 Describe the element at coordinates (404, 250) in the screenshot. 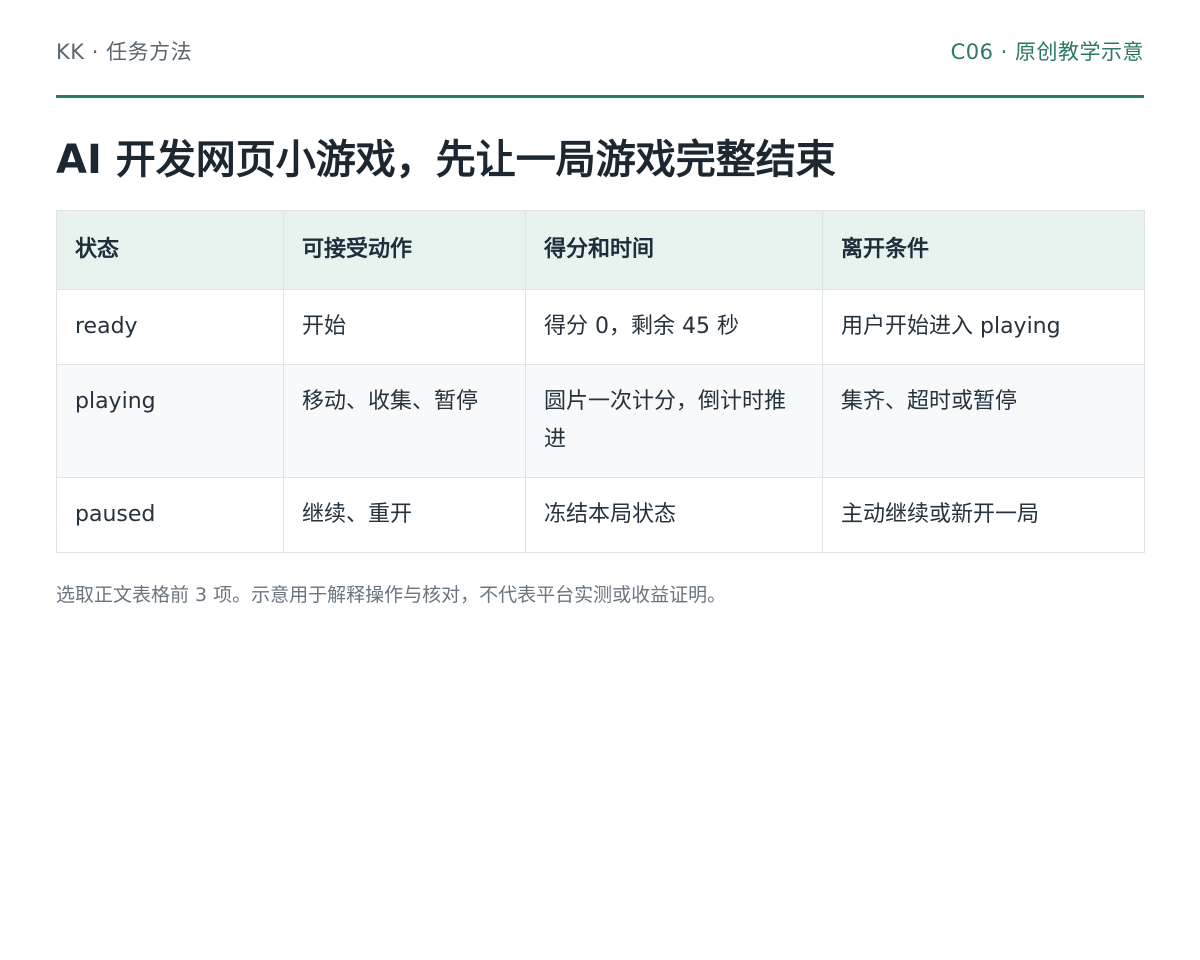

I see `column-header-actions: 可接受动作` at that location.